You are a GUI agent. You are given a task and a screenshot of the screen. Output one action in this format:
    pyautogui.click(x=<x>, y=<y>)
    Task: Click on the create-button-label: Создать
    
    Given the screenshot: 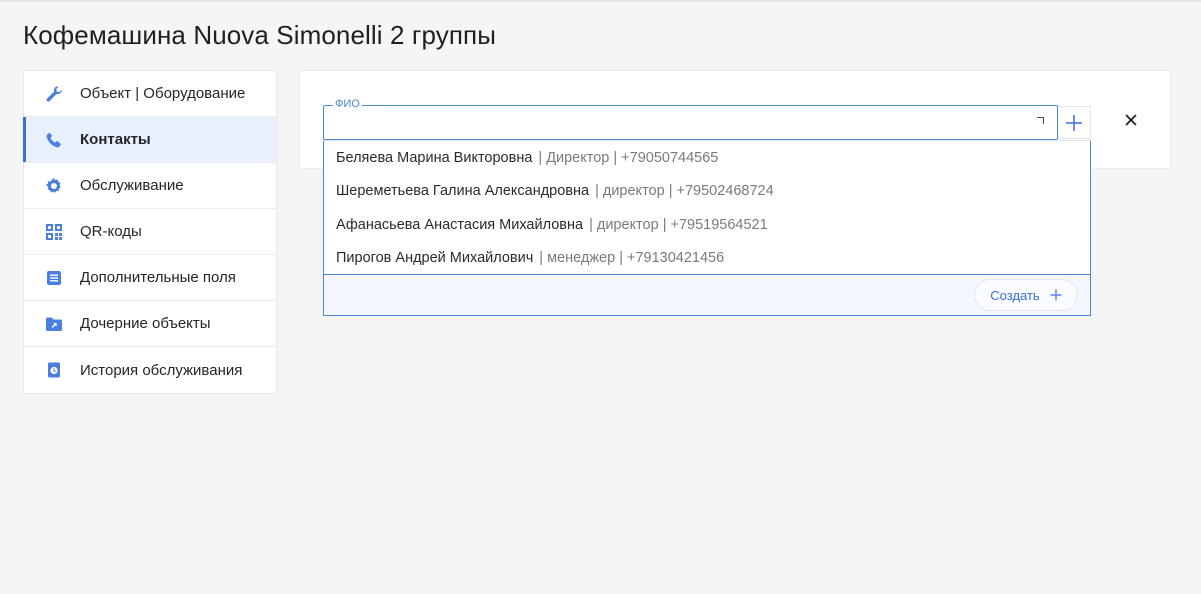 What is the action you would take?
    pyautogui.click(x=1015, y=295)
    